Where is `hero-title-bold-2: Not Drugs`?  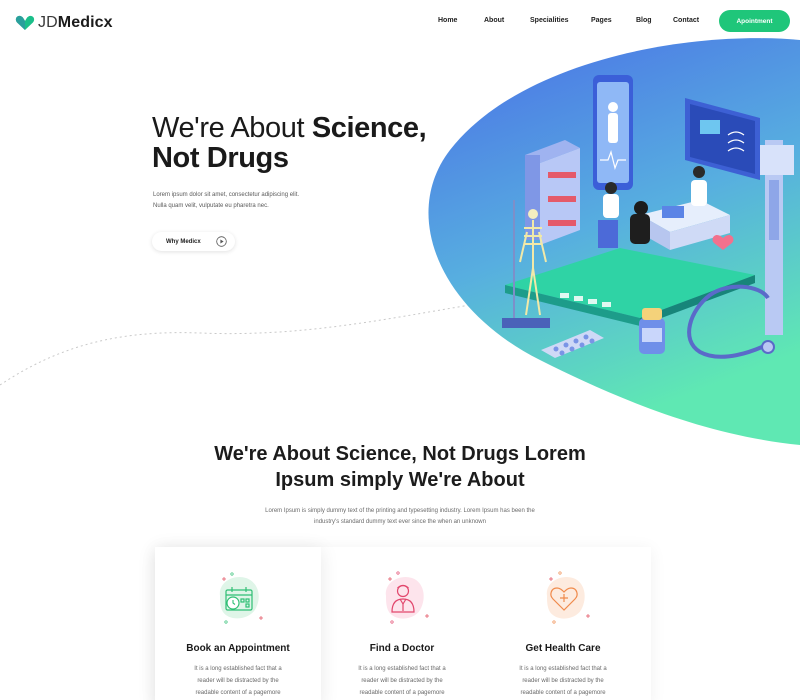
hero-title-bold-2: Not Drugs is located at coordinates (220, 158).